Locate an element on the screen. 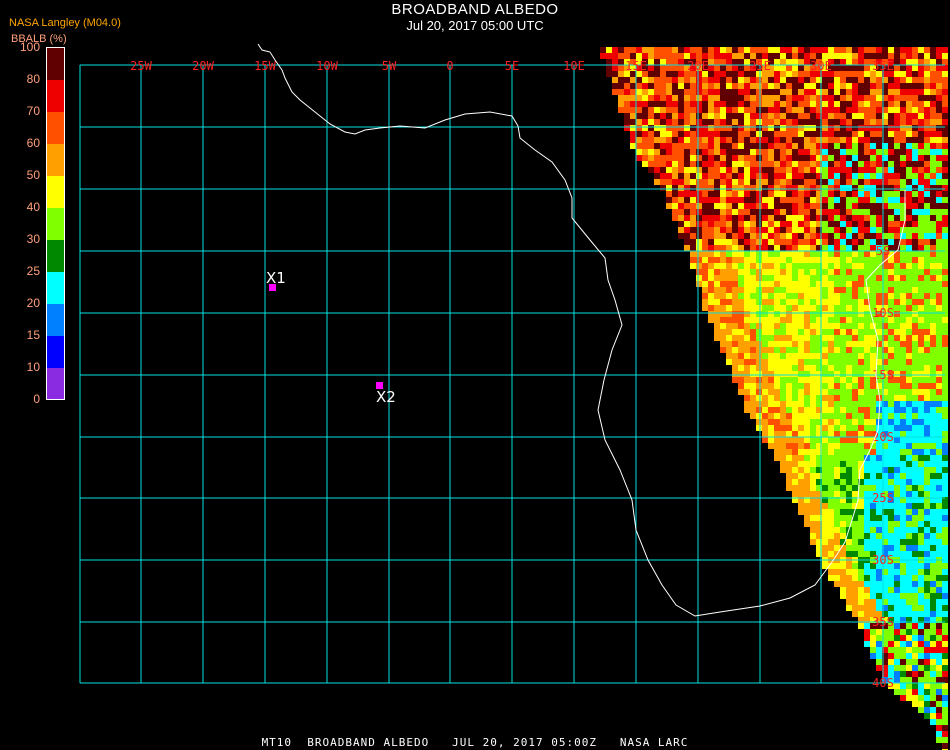  longitude-label: 15E is located at coordinates (636, 66).